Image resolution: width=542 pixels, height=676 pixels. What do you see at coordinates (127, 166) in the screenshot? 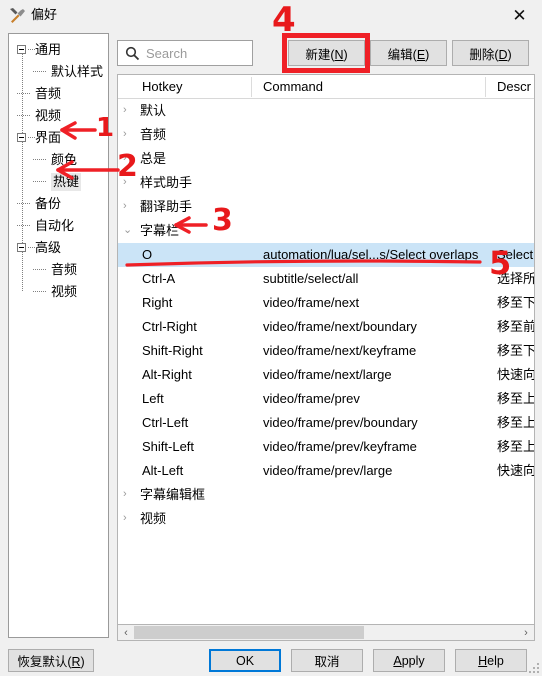
I see `annotation-2: 2` at bounding box center [127, 166].